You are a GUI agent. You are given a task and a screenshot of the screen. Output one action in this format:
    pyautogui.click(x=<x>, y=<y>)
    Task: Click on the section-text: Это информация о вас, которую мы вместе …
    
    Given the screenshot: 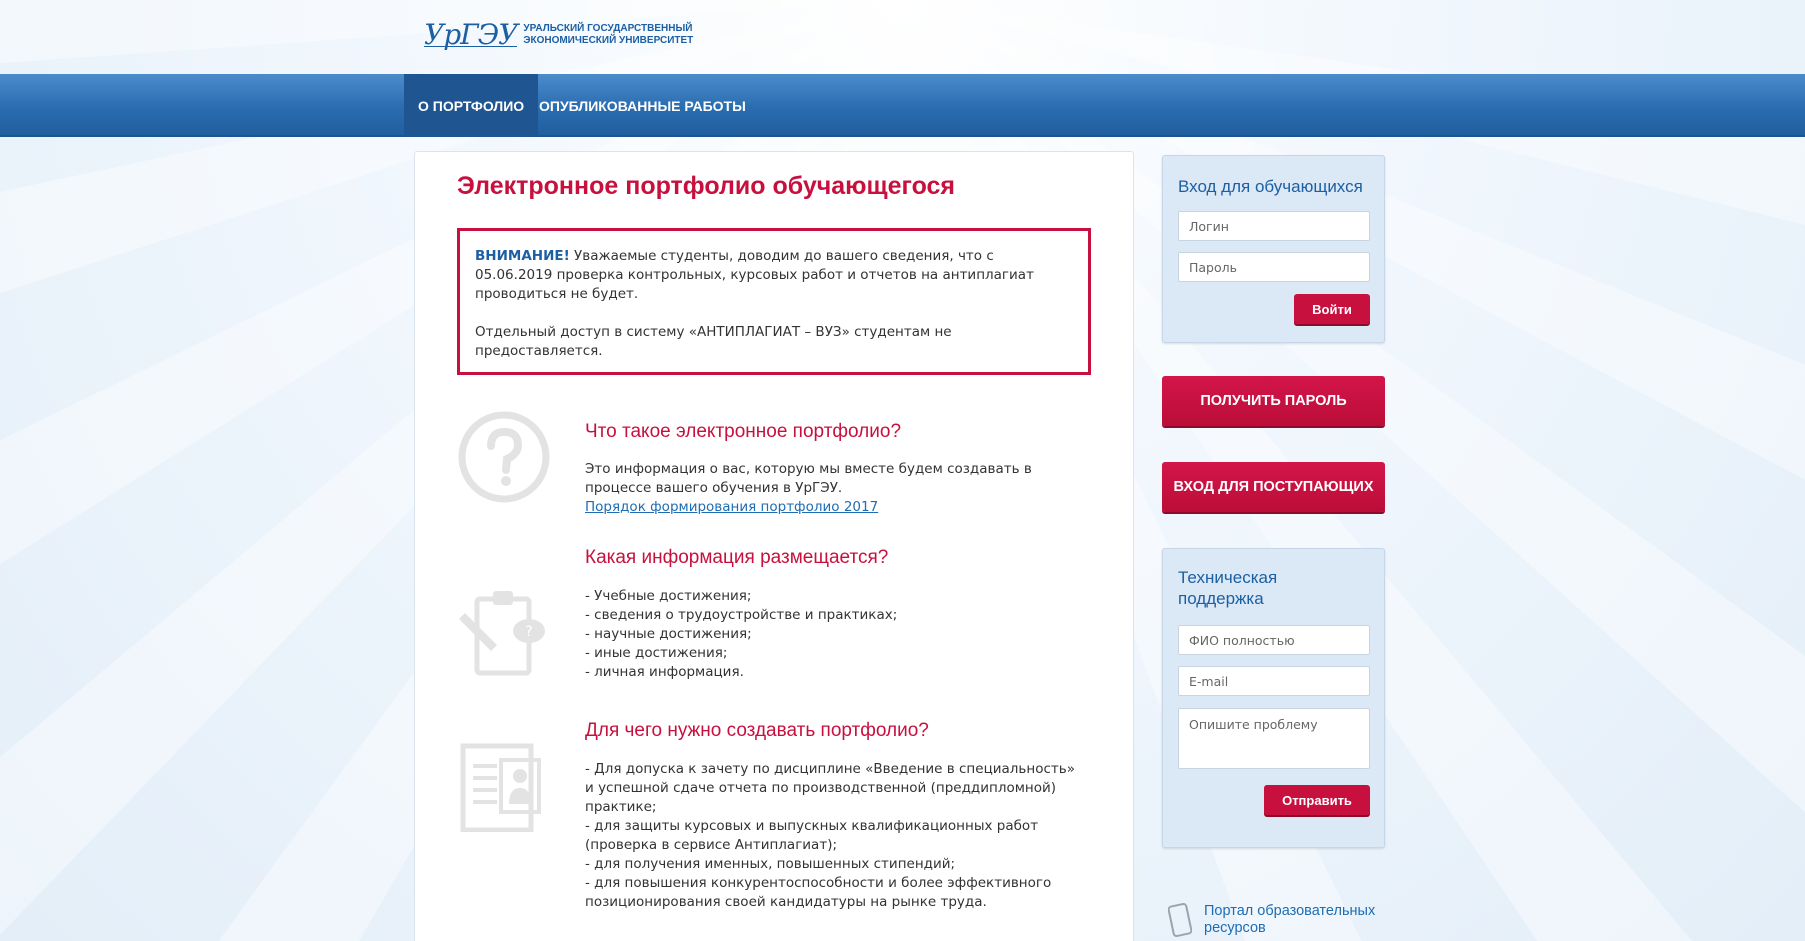 What is the action you would take?
    pyautogui.click(x=808, y=478)
    